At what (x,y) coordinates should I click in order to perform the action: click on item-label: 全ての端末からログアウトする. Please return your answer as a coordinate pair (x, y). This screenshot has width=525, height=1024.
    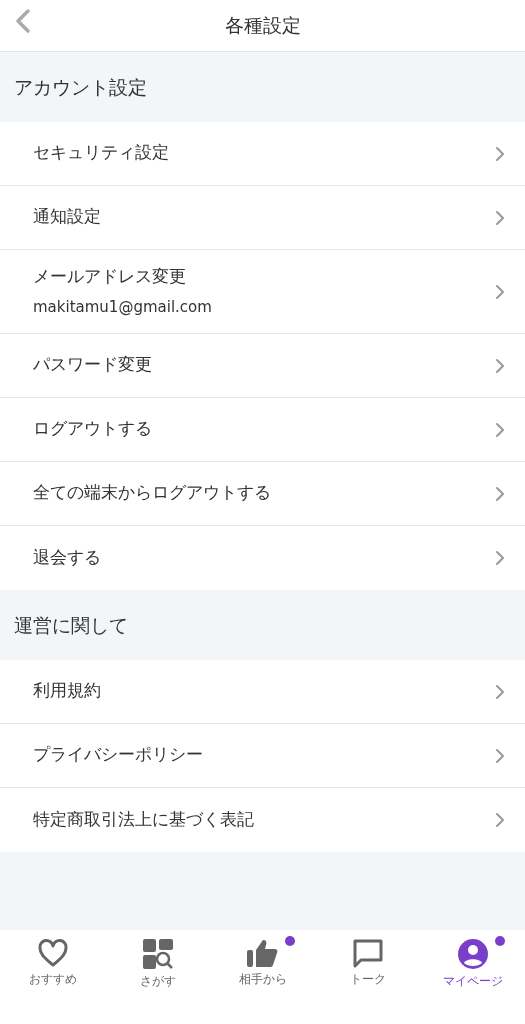
    Looking at the image, I should click on (152, 493).